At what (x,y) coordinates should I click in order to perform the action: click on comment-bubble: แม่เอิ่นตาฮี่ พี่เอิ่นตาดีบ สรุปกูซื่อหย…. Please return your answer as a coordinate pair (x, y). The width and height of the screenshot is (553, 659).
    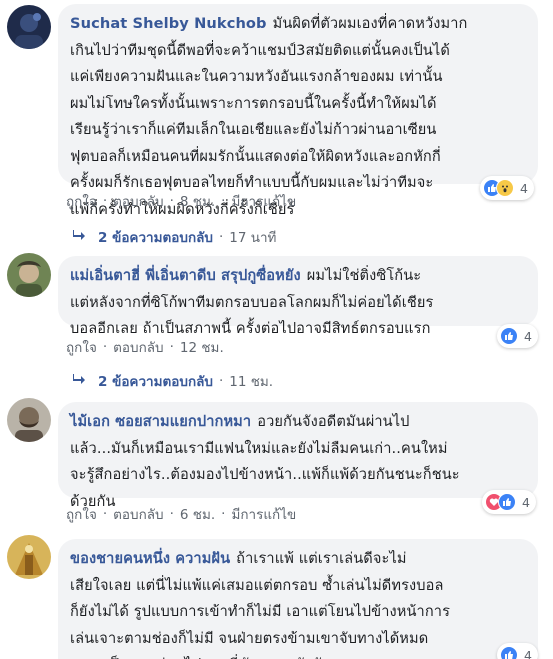
    Looking at the image, I should click on (298, 296).